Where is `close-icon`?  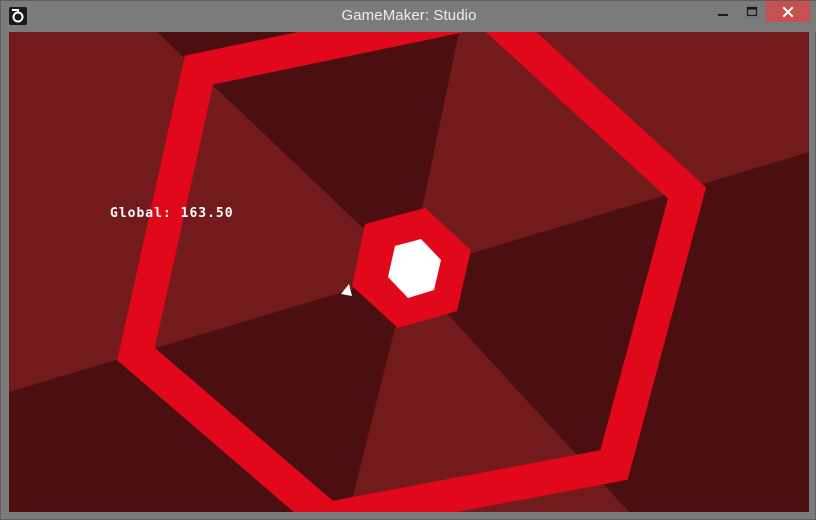
close-icon is located at coordinates (788, 11).